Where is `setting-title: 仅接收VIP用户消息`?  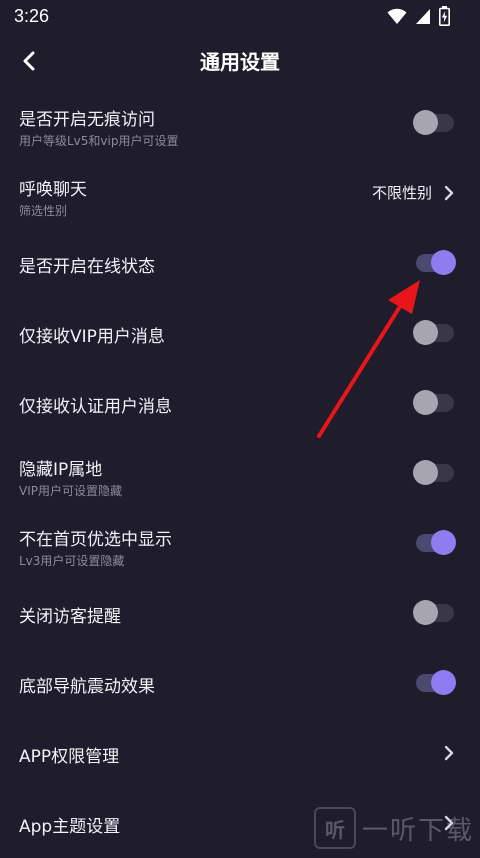
setting-title: 仅接收VIP用户消息 is located at coordinates (92, 337).